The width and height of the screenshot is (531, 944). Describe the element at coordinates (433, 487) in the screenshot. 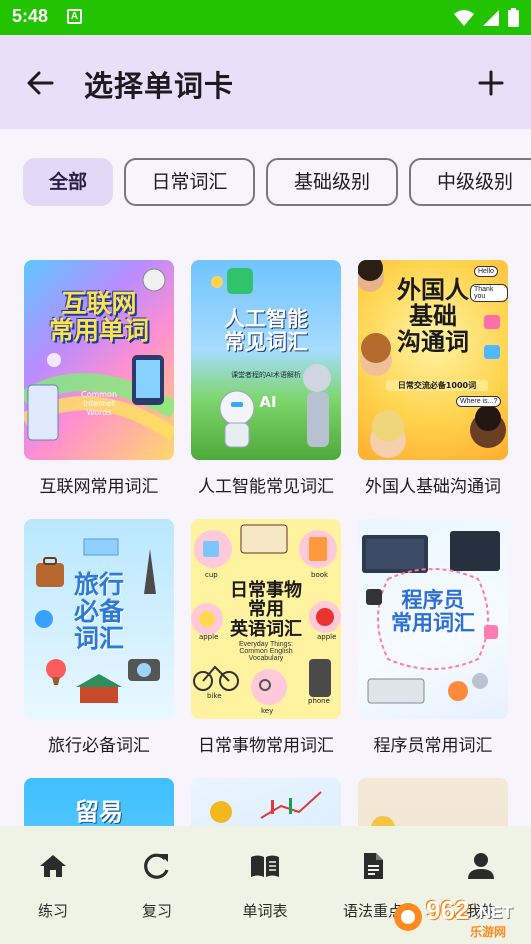

I see `card-label: 外国人基础沟通词` at that location.